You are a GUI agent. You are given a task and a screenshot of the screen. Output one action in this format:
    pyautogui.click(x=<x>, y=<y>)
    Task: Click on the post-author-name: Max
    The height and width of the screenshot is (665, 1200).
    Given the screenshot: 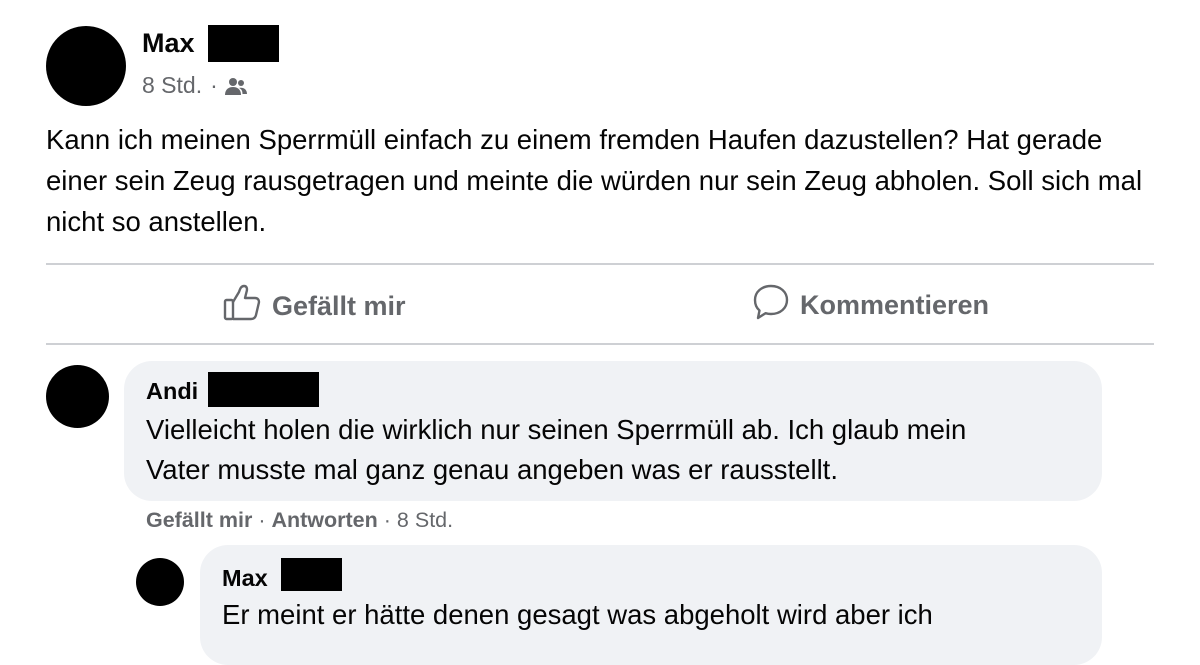 What is the action you would take?
    pyautogui.click(x=168, y=43)
    